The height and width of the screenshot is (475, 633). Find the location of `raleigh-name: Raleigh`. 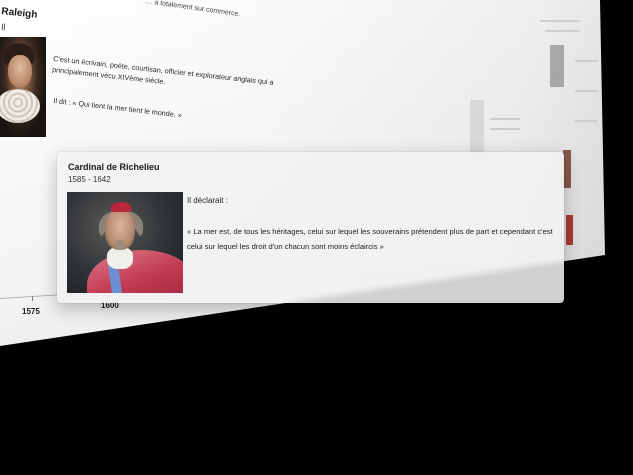

raleigh-name: Raleigh is located at coordinates (19, 13).